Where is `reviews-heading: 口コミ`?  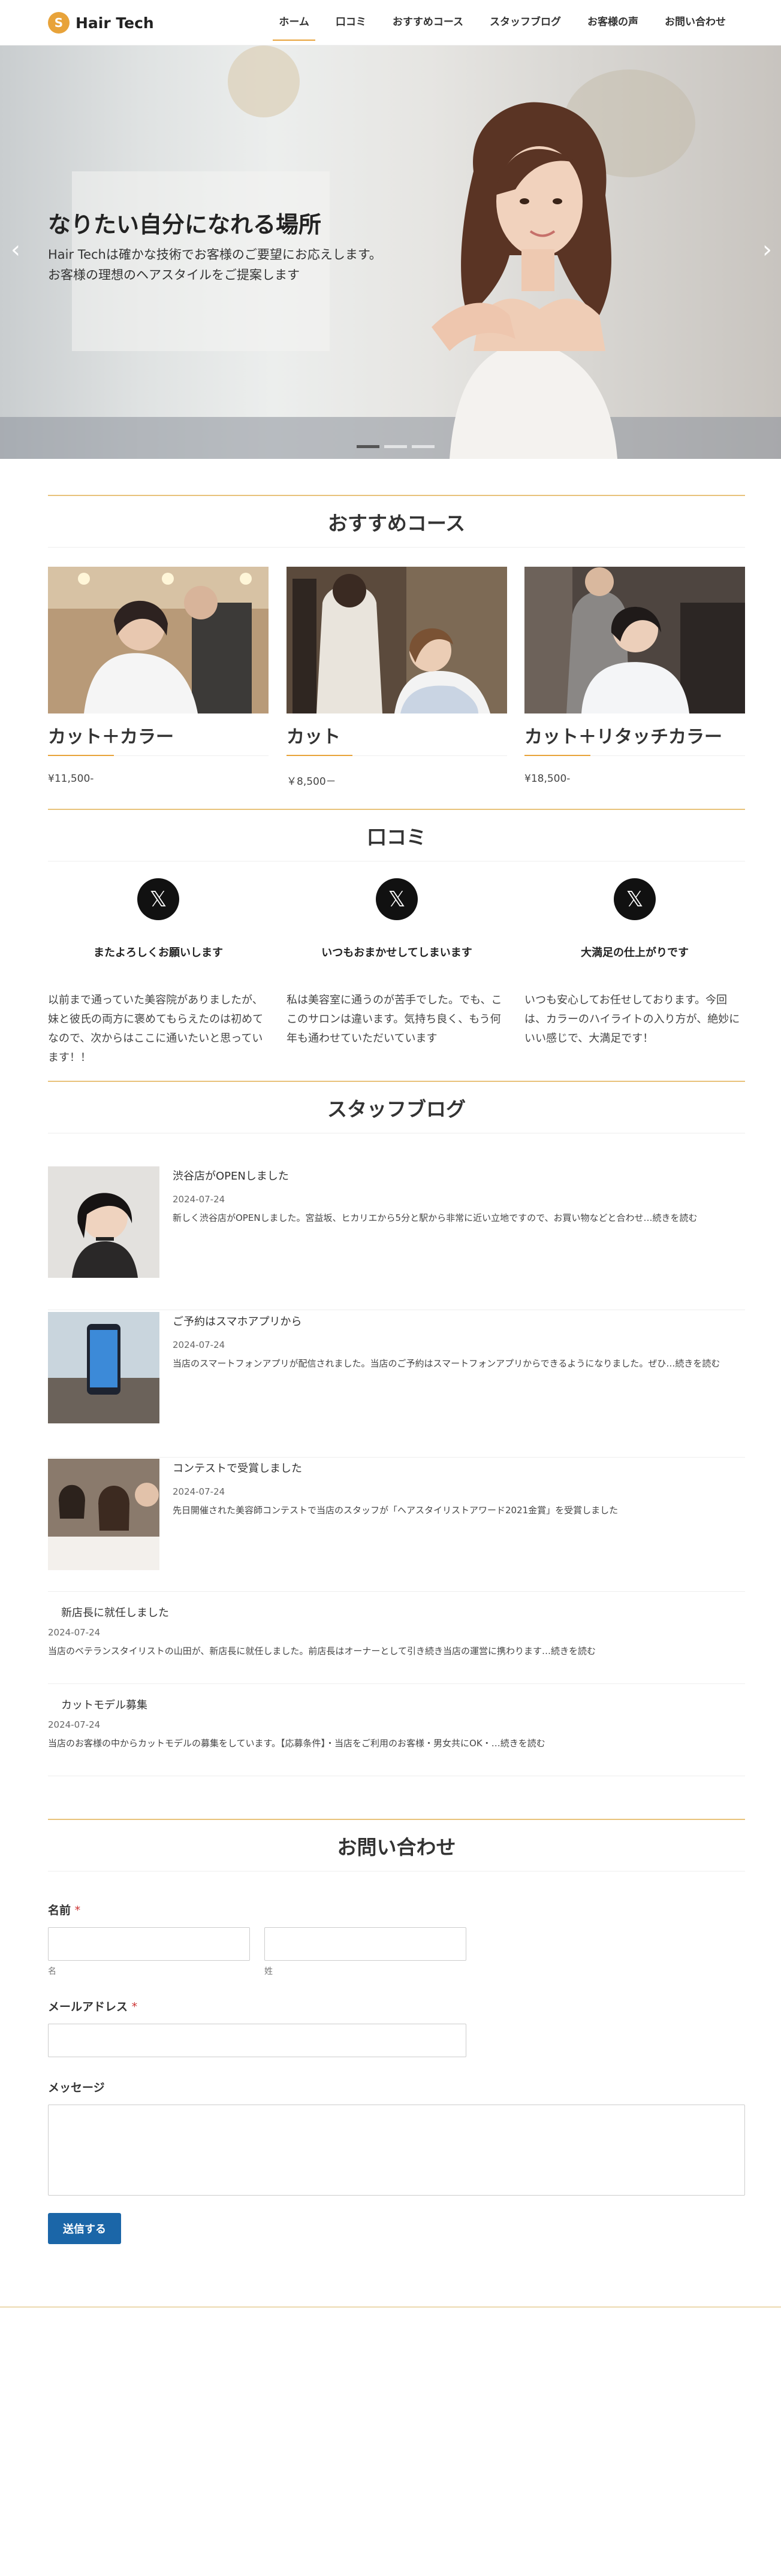 reviews-heading: 口コミ is located at coordinates (396, 837).